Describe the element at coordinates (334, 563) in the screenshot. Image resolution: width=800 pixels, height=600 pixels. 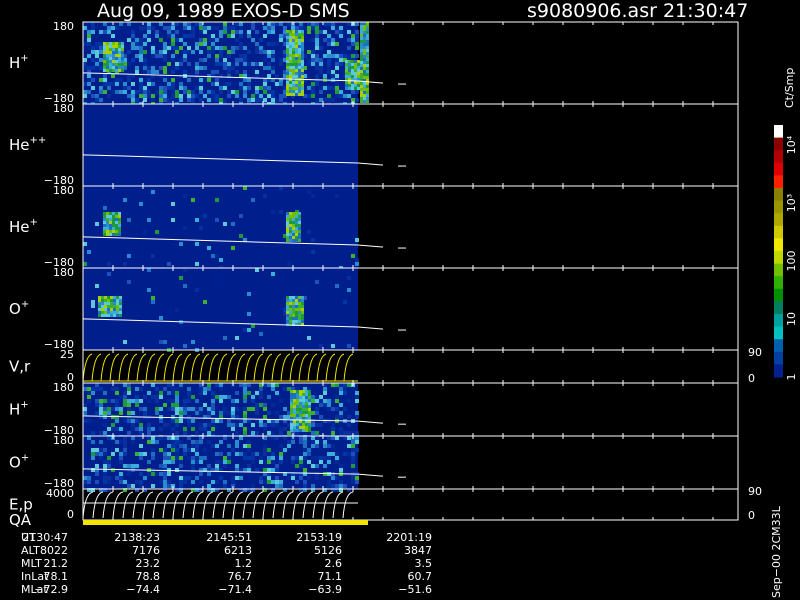
I see `orbit-cell: 2.6` at that location.